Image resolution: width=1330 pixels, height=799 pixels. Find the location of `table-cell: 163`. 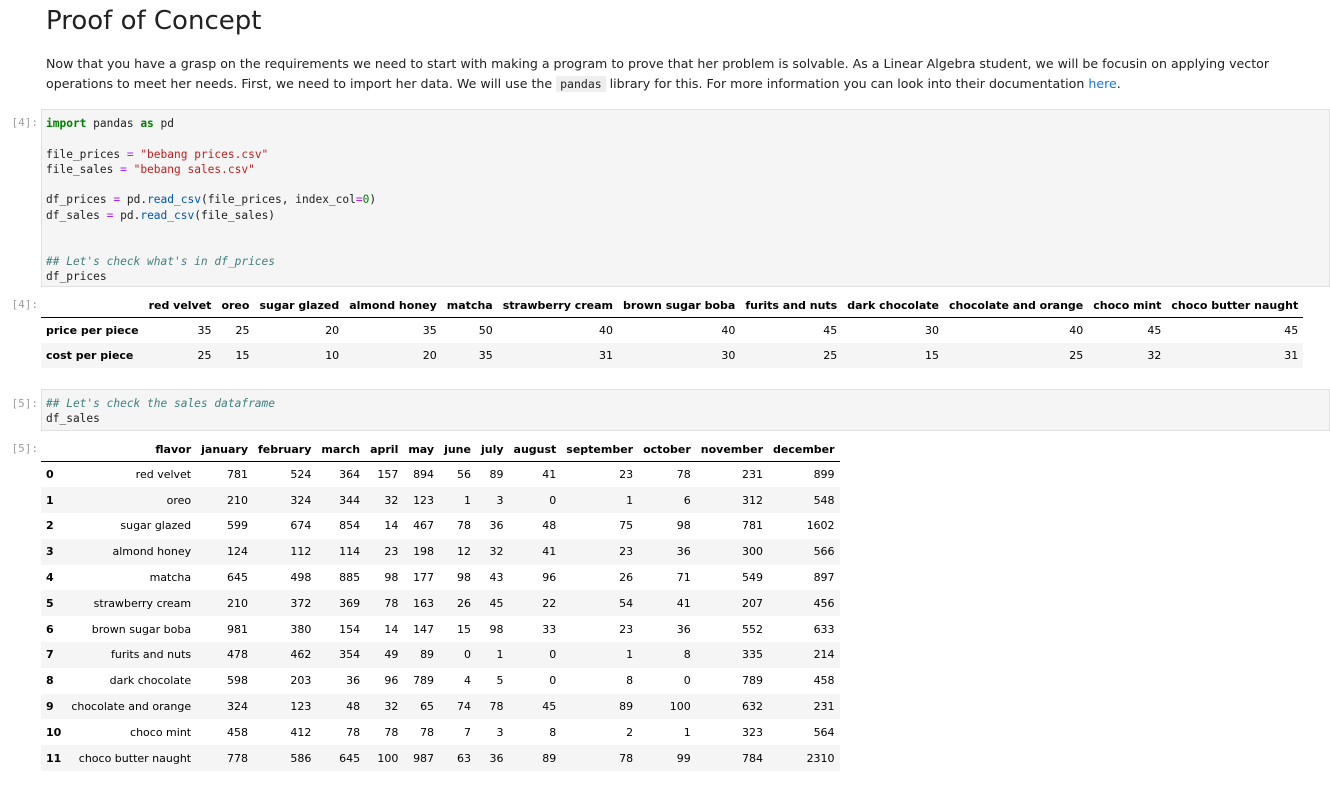

table-cell: 163 is located at coordinates (424, 603).